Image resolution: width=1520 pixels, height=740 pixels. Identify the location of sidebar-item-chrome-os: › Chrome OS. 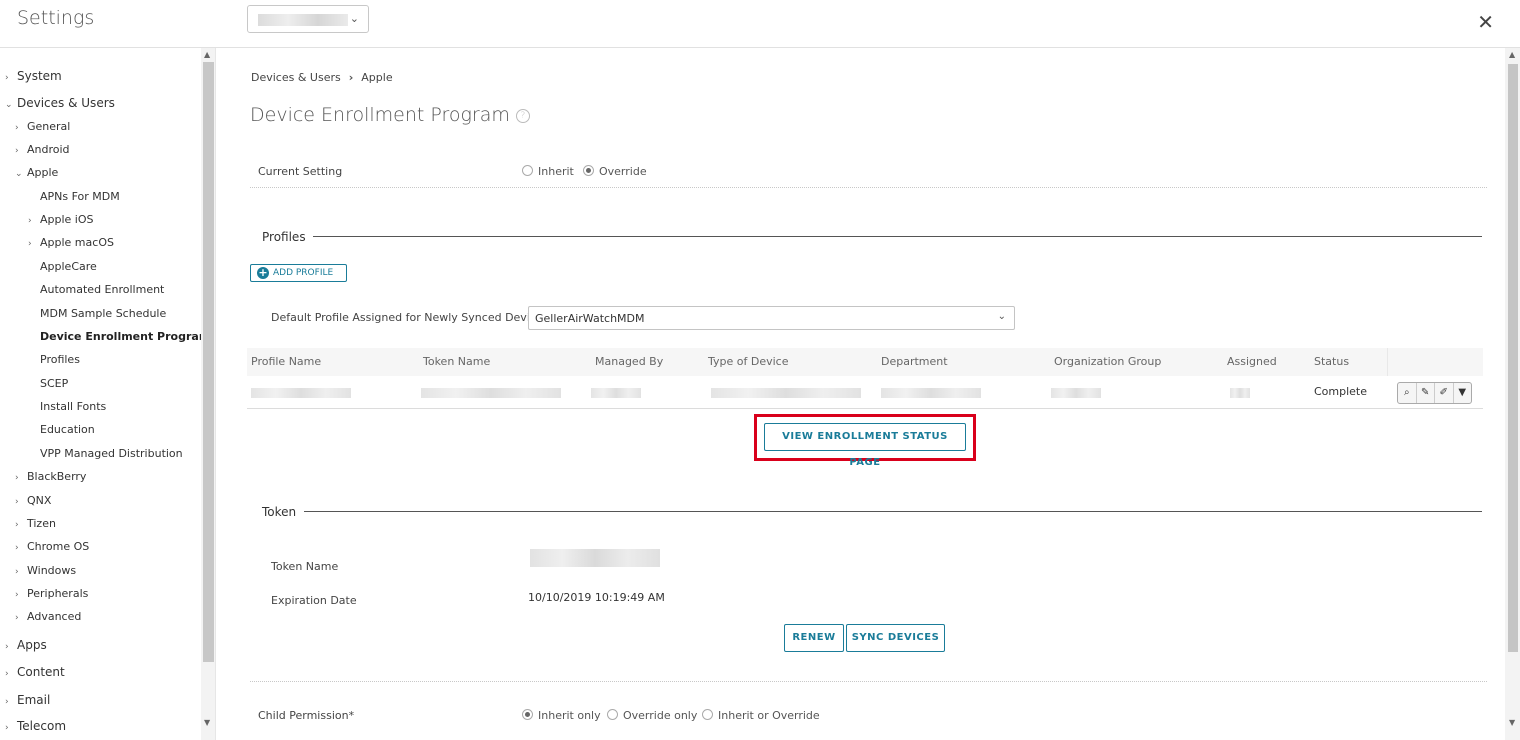
(52, 546).